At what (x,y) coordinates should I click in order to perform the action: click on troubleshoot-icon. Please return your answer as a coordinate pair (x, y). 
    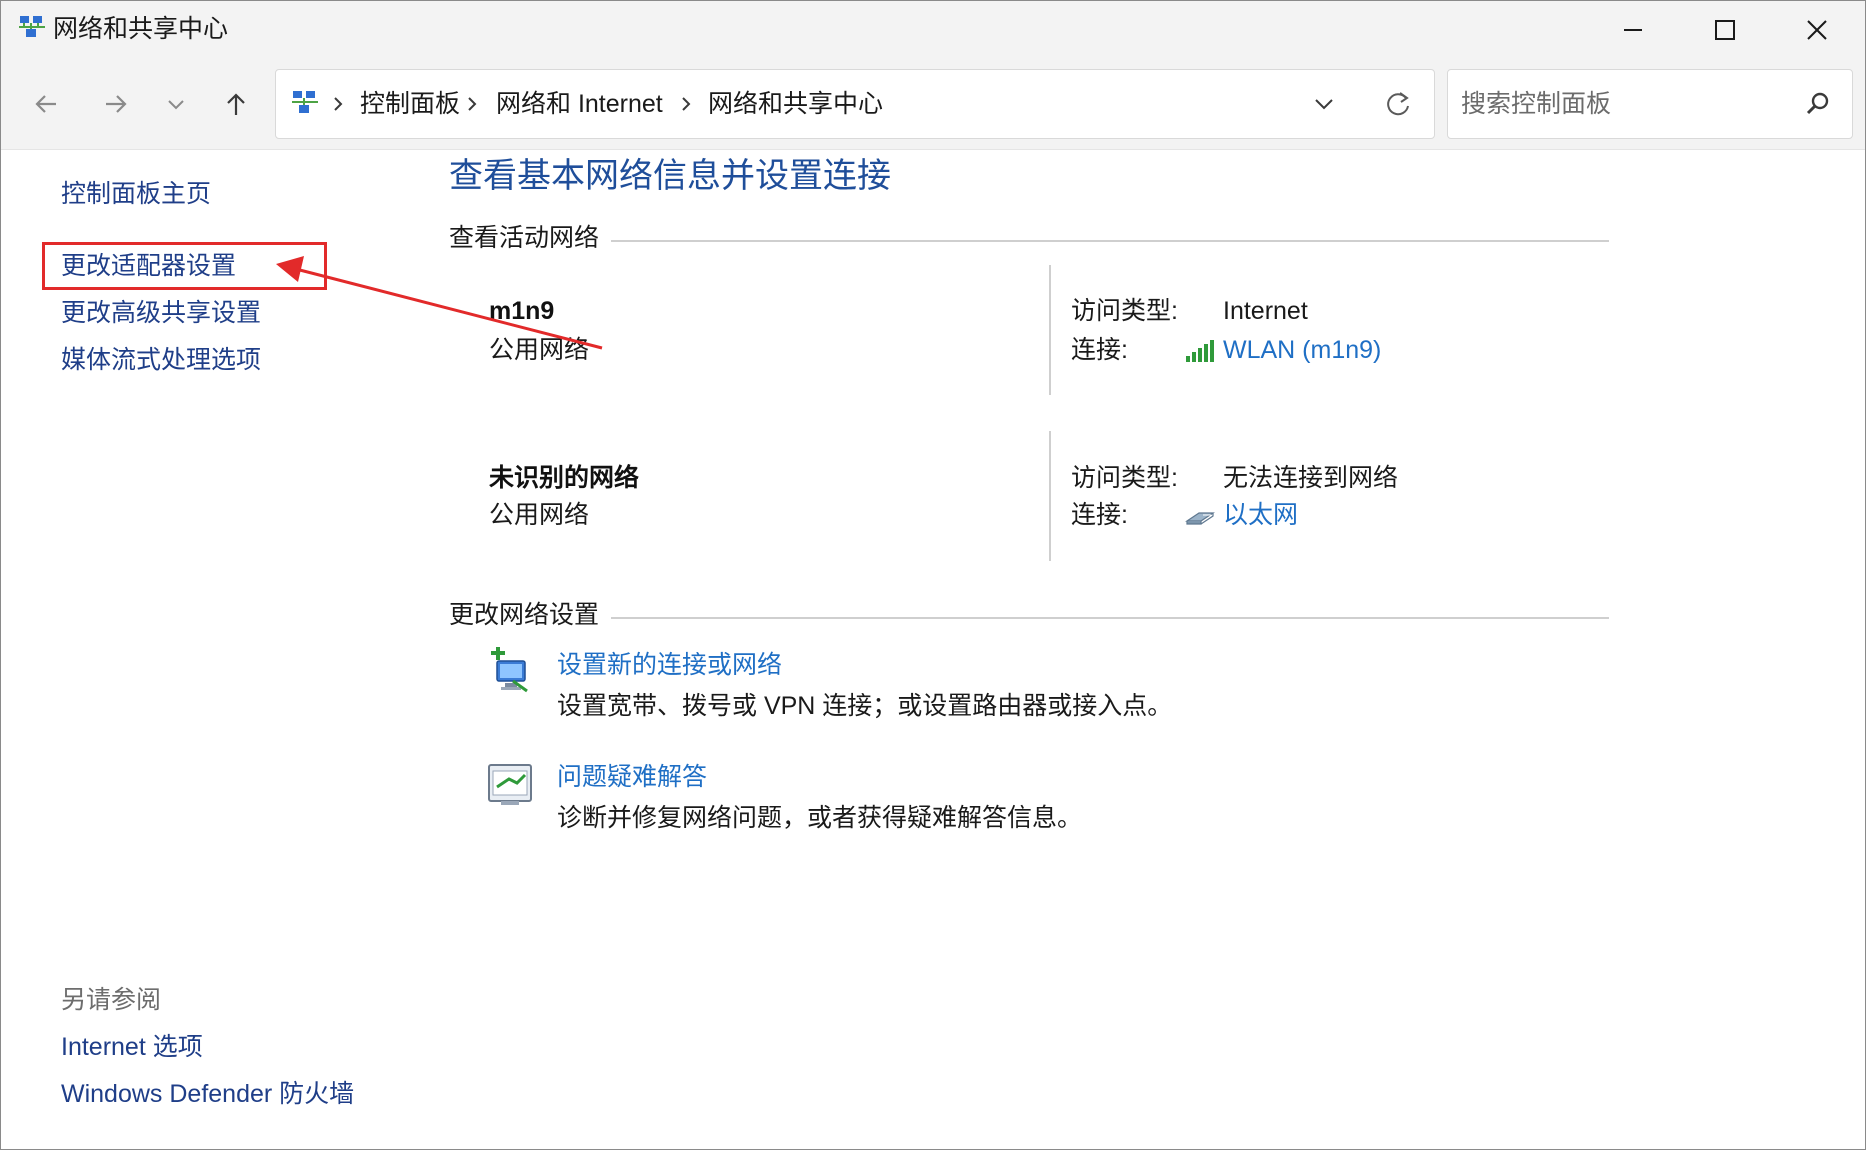
    Looking at the image, I should click on (510, 784).